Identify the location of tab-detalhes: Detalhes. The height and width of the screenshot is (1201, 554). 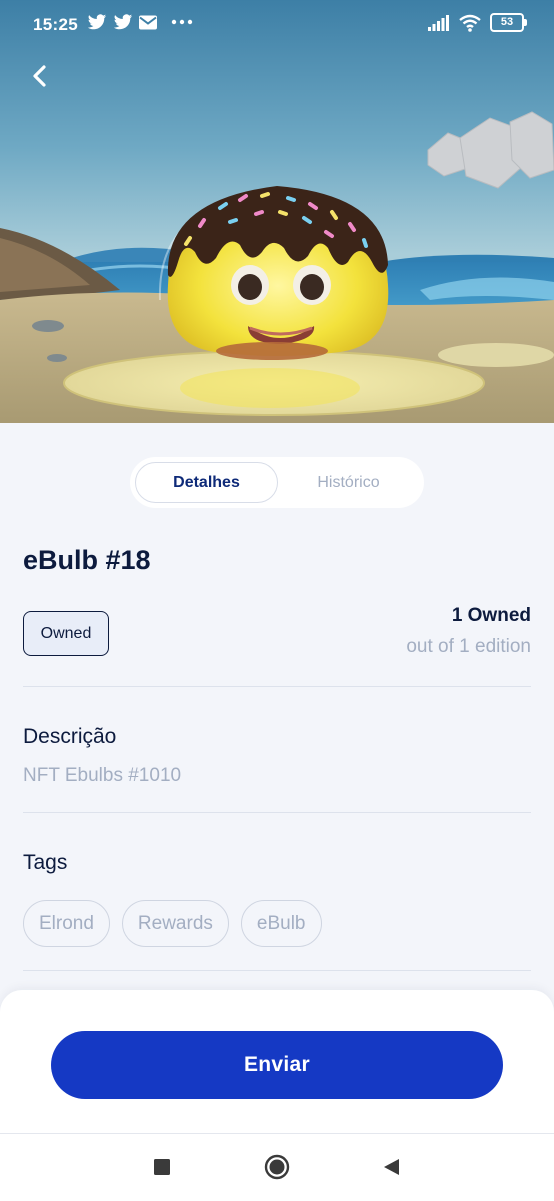
(206, 482).